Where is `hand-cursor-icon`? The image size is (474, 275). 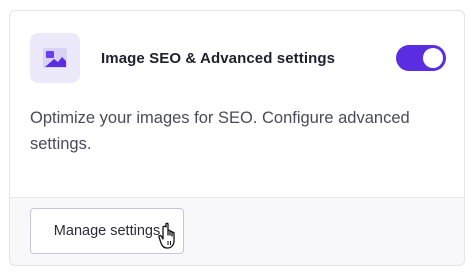
hand-cursor-icon is located at coordinates (170, 236).